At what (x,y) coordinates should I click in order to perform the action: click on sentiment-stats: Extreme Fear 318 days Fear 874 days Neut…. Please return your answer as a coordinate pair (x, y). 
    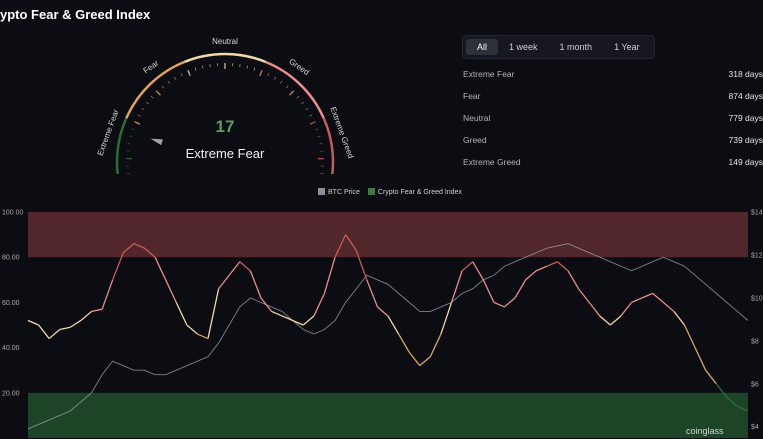
    Looking at the image, I should click on (613, 122).